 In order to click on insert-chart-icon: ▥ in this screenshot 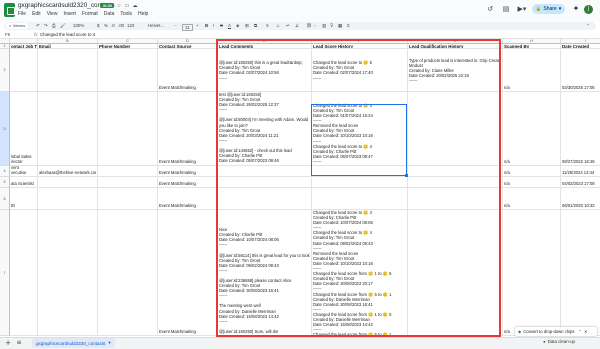, I will do `click(324, 26)`.